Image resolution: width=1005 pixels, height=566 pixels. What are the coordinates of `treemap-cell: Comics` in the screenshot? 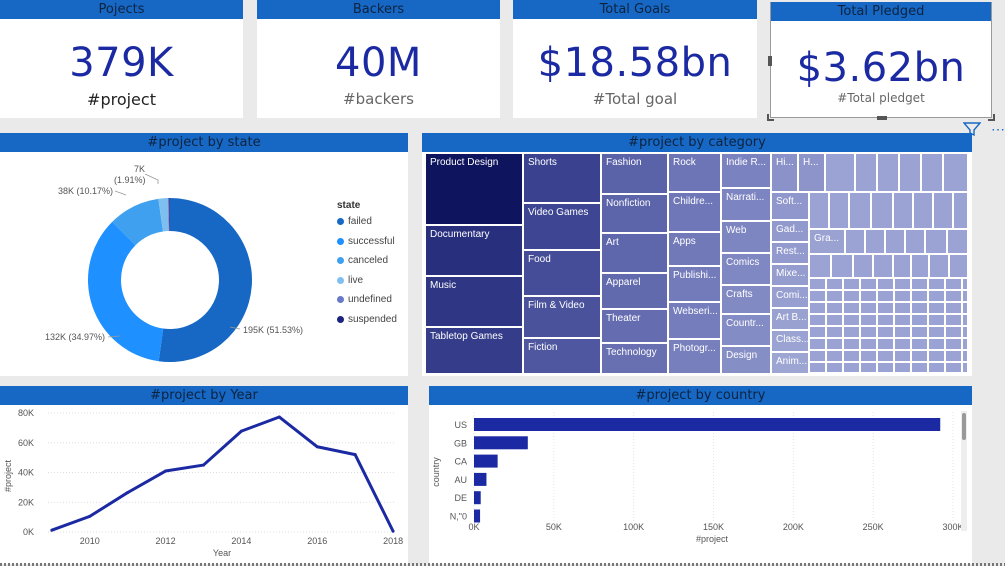 It's located at (746, 269).